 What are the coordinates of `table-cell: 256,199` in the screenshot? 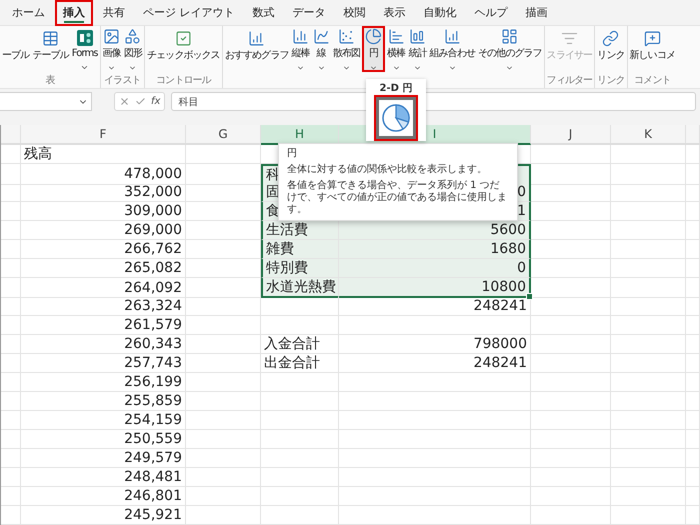 It's located at (103, 382).